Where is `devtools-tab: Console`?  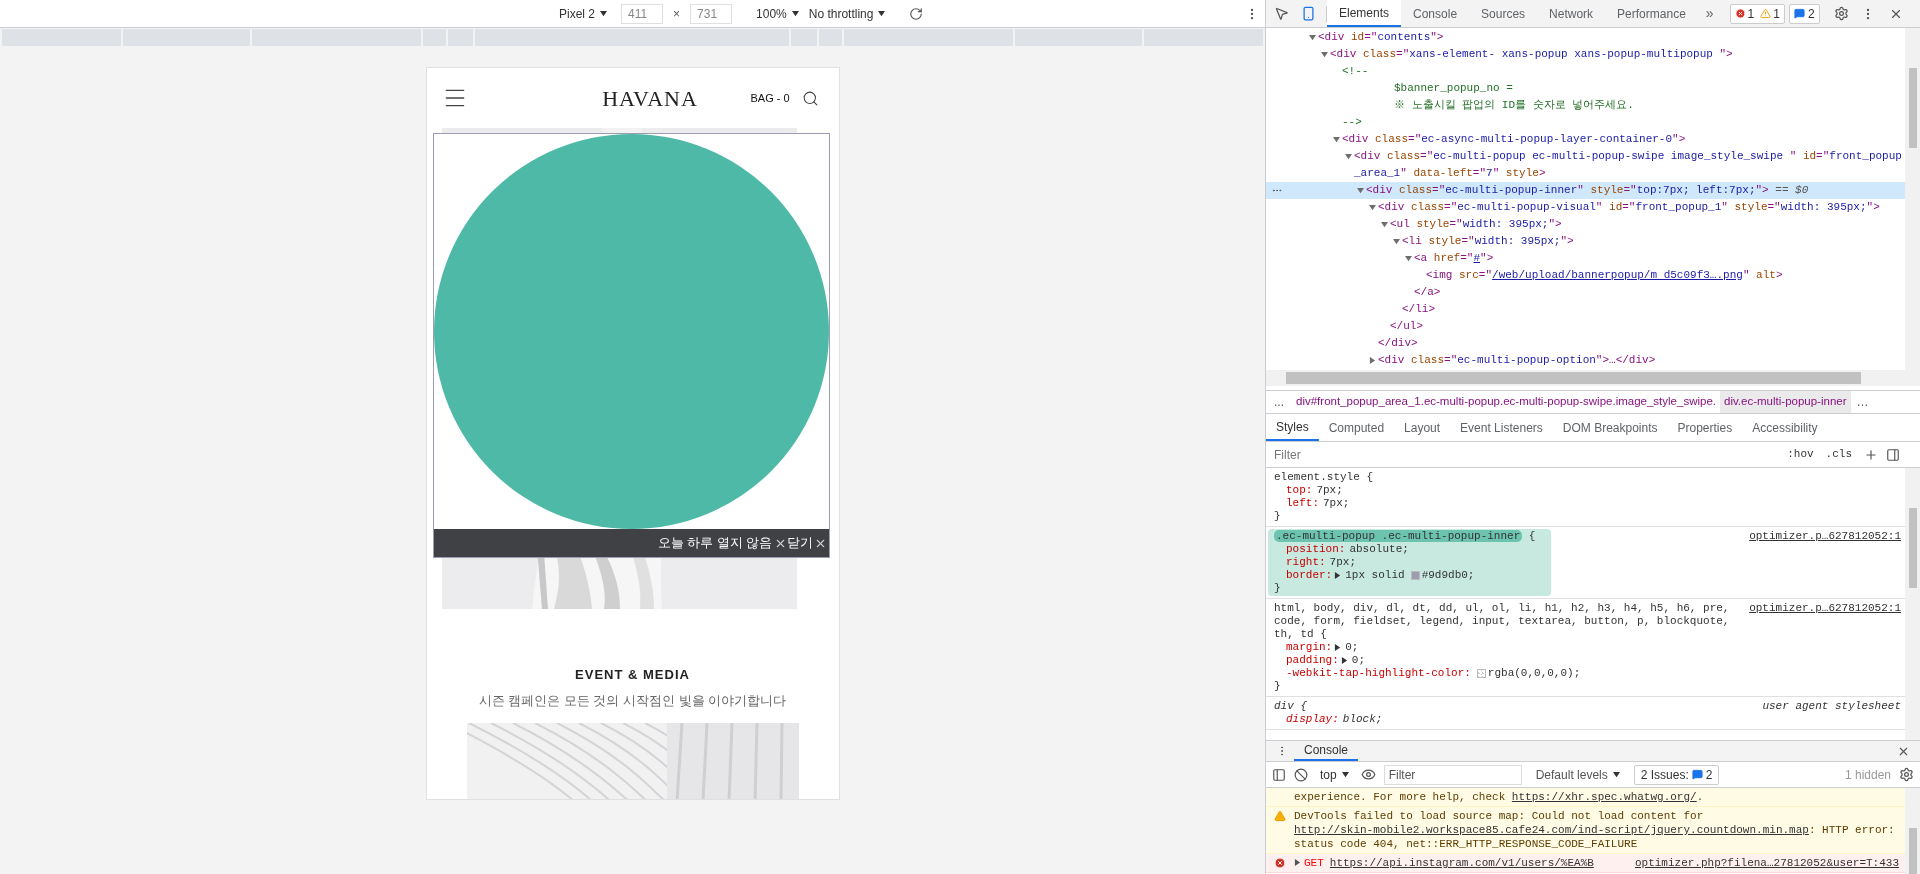
devtools-tab: Console is located at coordinates (1435, 13).